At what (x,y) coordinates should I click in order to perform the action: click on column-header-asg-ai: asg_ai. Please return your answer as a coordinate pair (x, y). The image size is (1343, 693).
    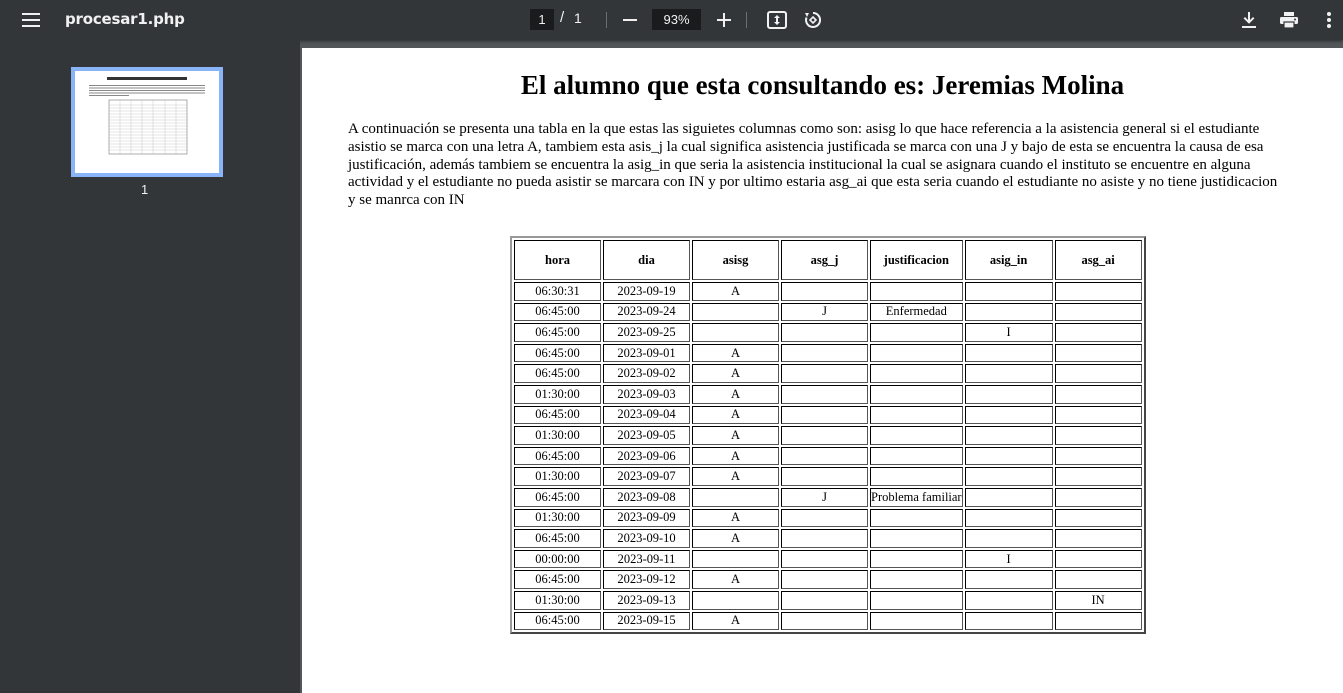
    Looking at the image, I should click on (1098, 260).